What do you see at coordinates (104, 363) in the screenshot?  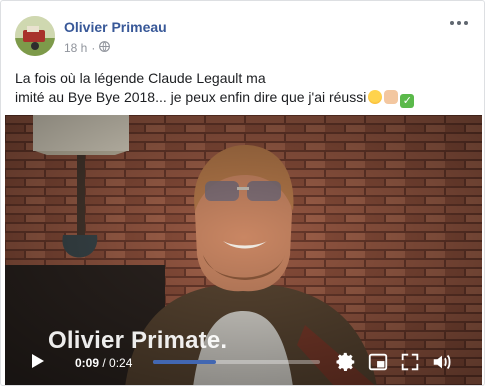 I see `video-time: 0:09 / 0:24` at bounding box center [104, 363].